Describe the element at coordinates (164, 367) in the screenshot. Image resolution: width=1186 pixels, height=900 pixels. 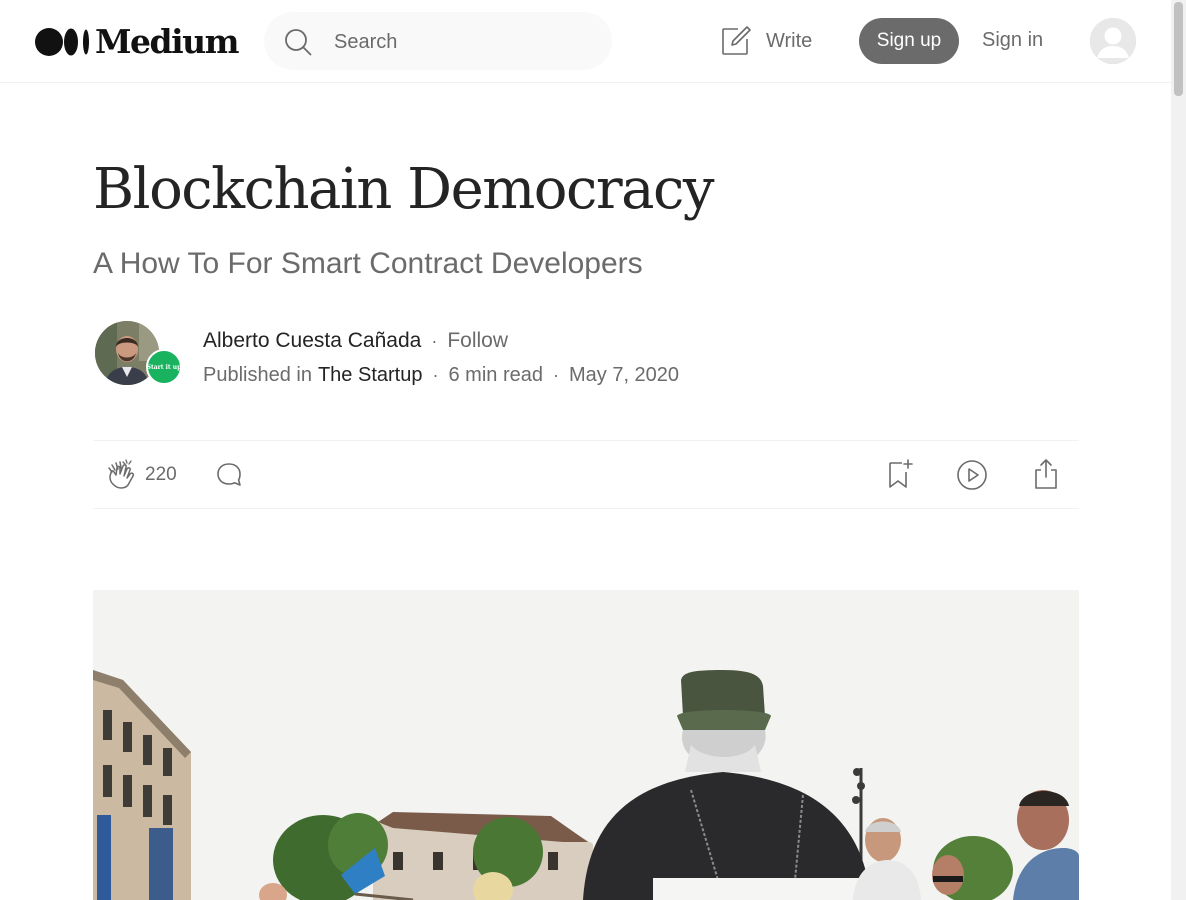
I see `publication-badge-icon: Start it up` at that location.